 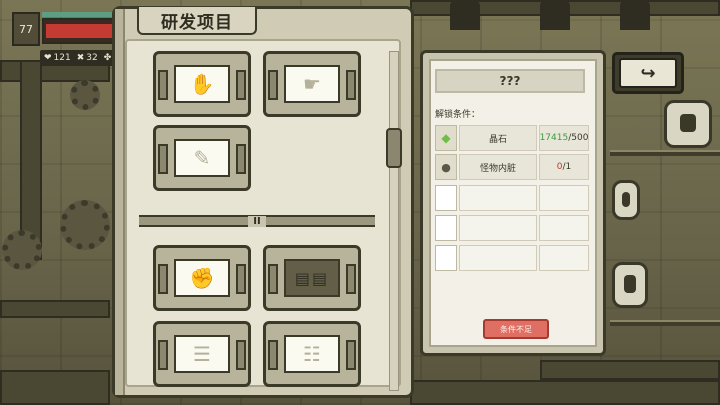 I want to click on project-icon: ✊, so click(x=202, y=278).